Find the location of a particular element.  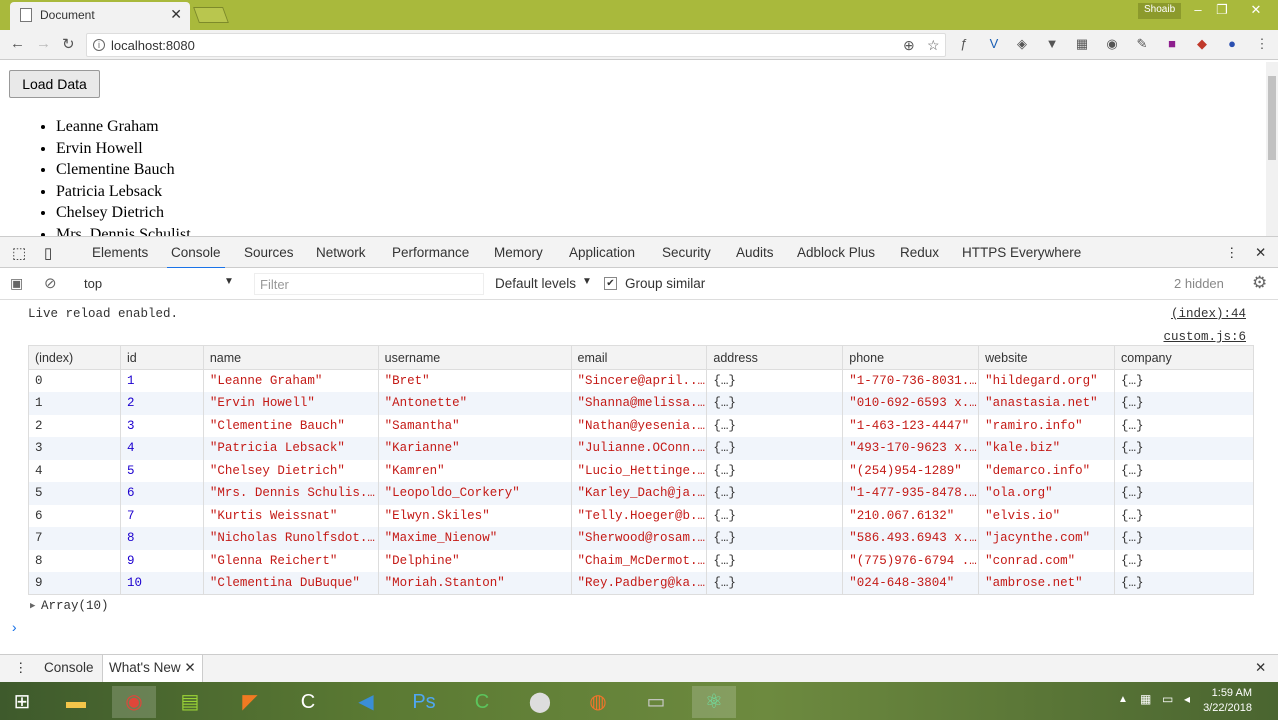

expand-arrow-icon: ▶ is located at coordinates (32, 606).